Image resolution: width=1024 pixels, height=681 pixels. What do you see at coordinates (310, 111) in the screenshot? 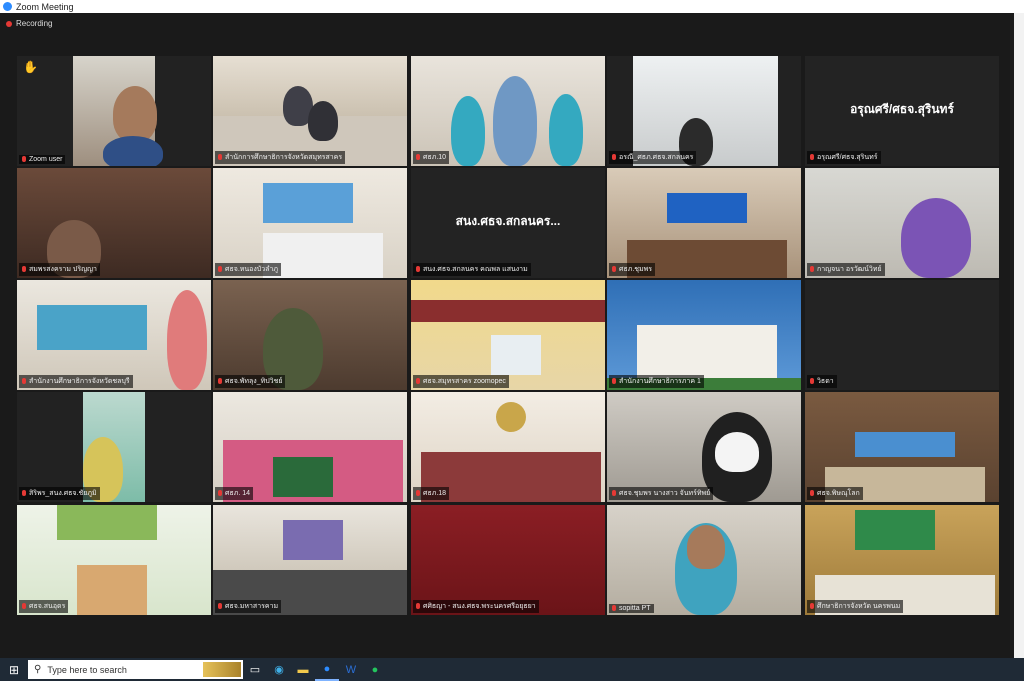
I see `video-tile-active-speaker: สำนักการศึกษาธิการจังหวัดสมุทรสาคร` at bounding box center [310, 111].